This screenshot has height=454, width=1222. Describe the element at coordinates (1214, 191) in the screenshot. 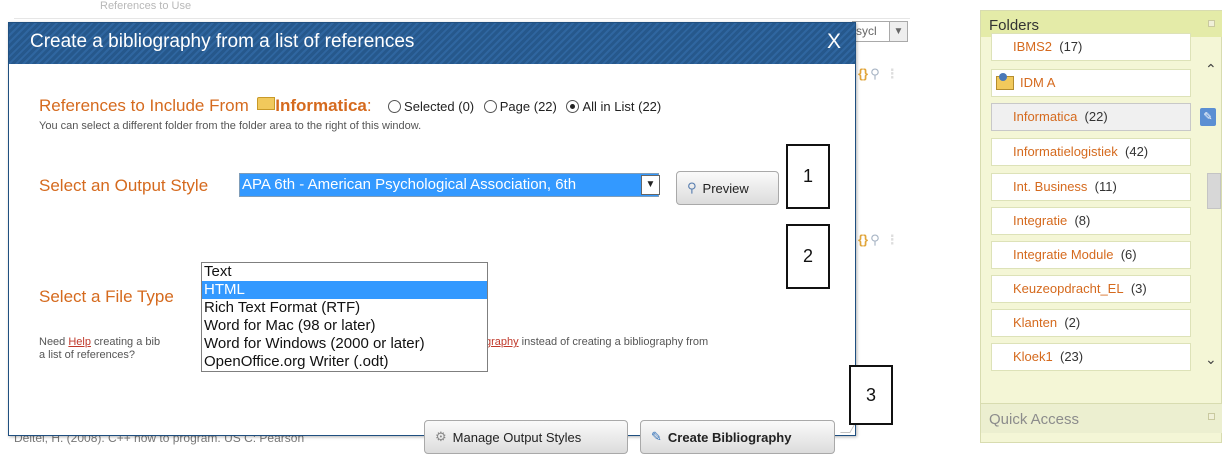

I see `scrollbar-thumb` at that location.